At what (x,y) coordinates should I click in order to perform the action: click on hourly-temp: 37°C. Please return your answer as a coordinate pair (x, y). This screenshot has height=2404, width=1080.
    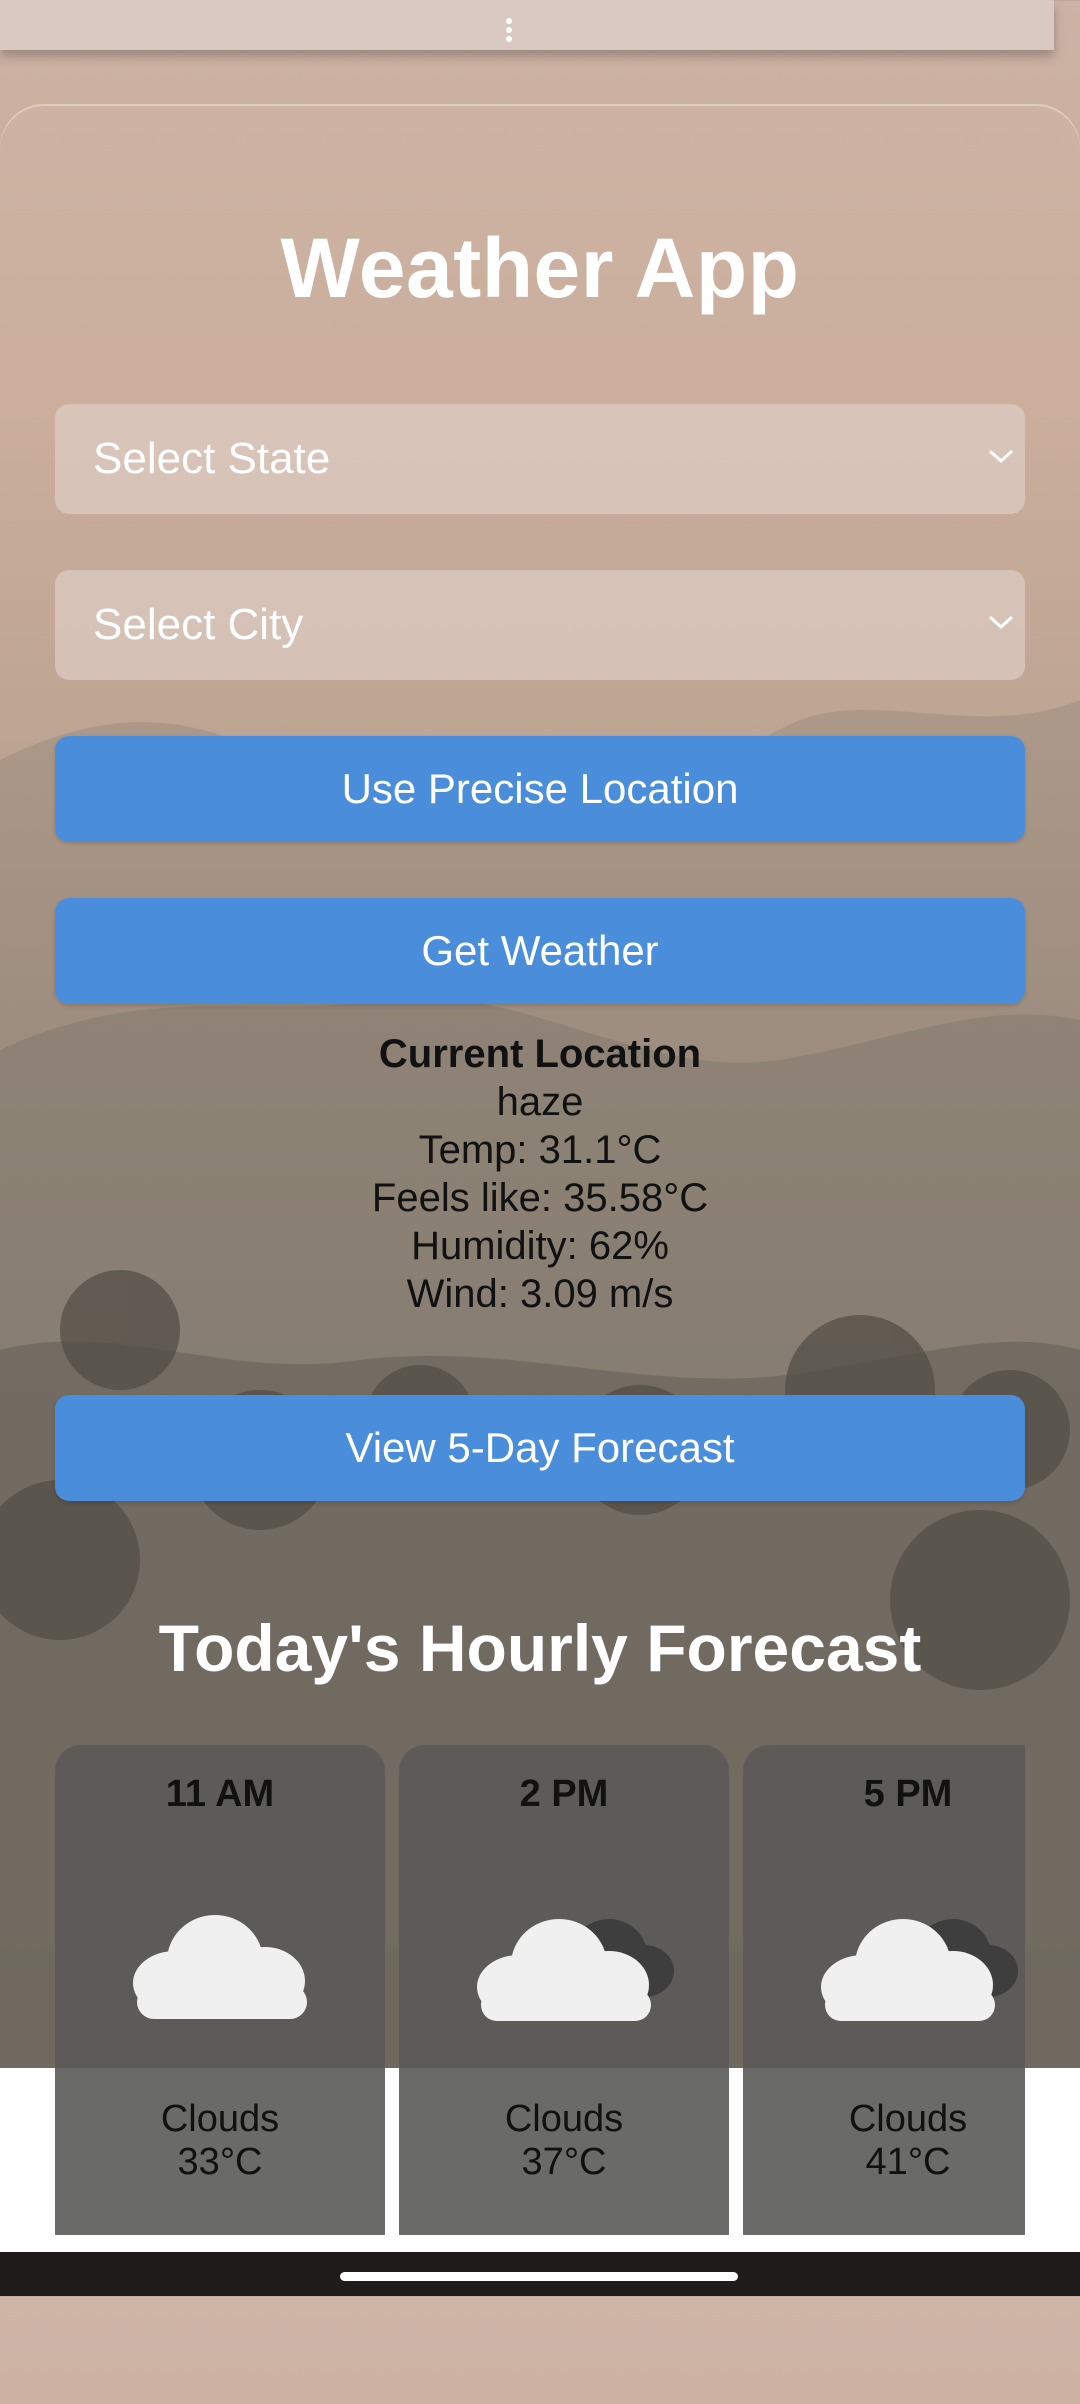
    Looking at the image, I should click on (564, 2162).